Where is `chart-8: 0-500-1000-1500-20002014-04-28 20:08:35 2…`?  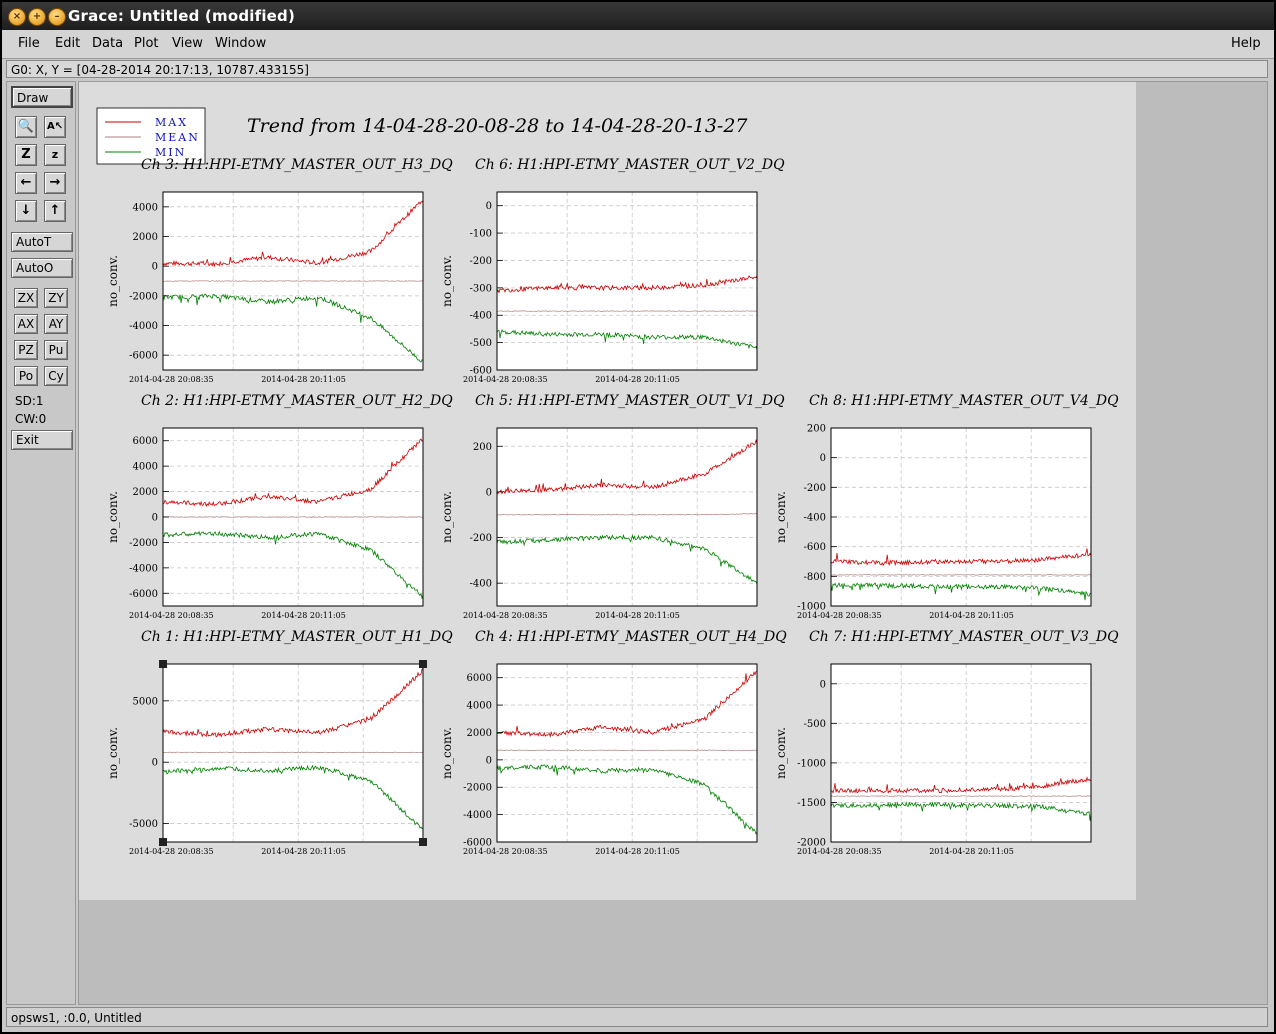 chart-8: 0-500-1000-1500-20002014-04-28 20:08:35 2… is located at coordinates (946, 742).